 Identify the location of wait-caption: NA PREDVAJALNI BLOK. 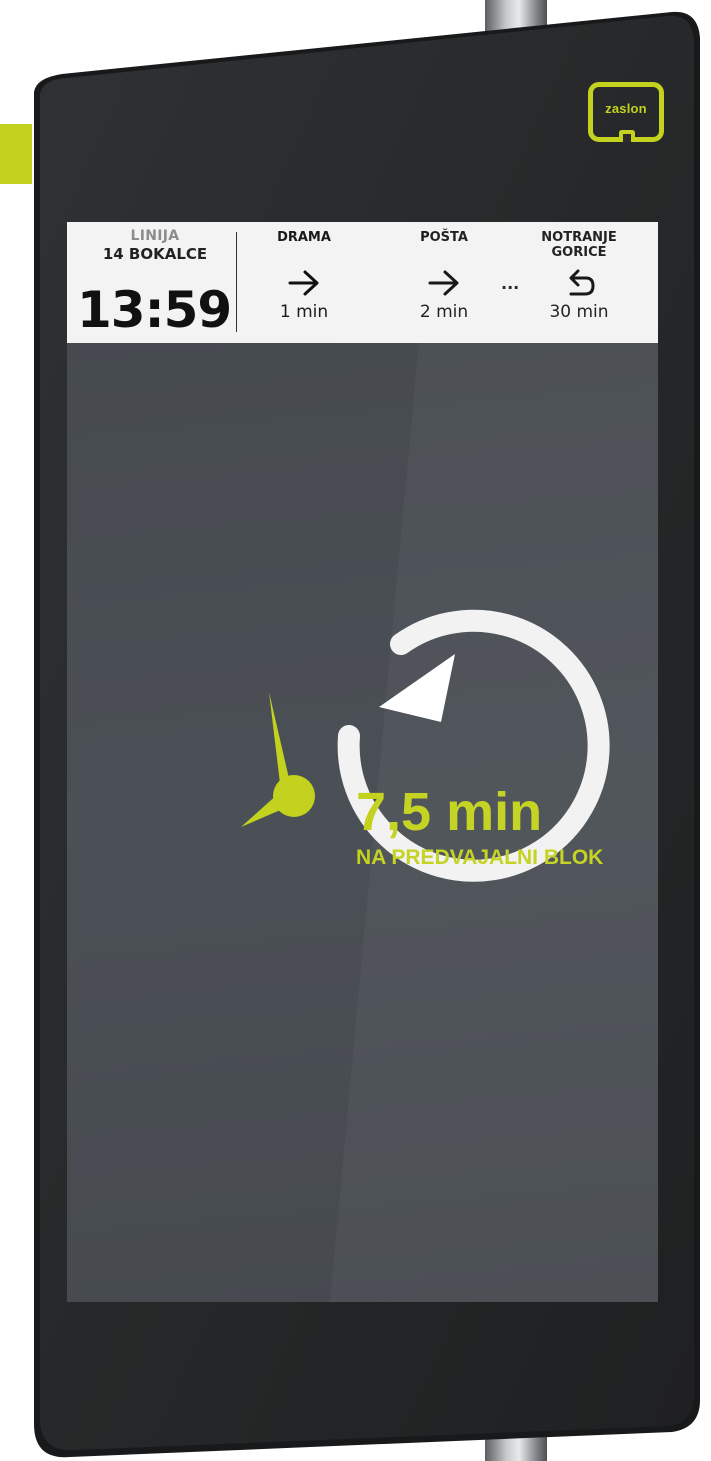
(480, 857).